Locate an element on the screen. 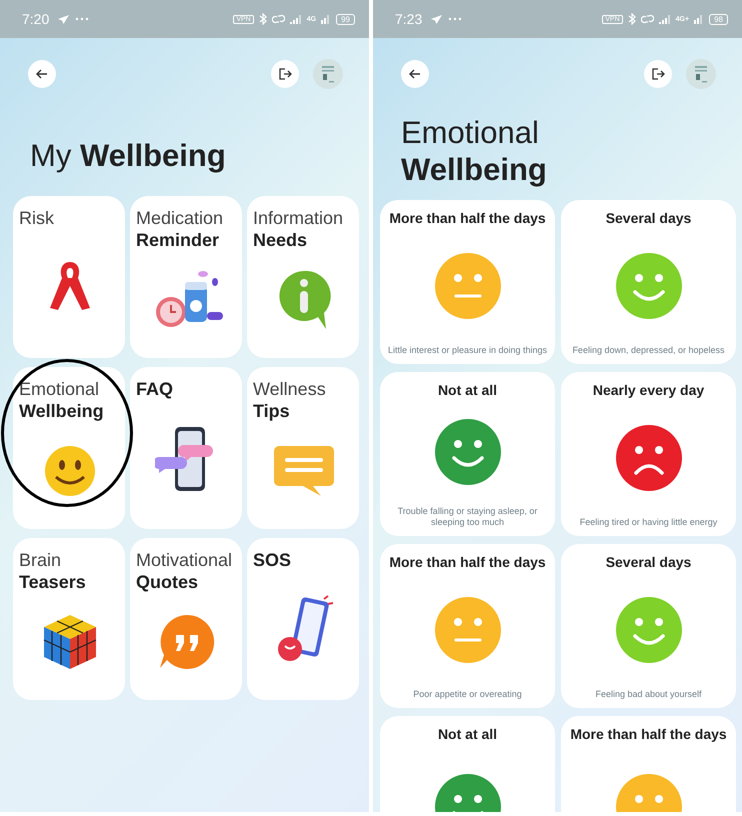 The image size is (742, 816). smiley-face-icon is located at coordinates (70, 470).